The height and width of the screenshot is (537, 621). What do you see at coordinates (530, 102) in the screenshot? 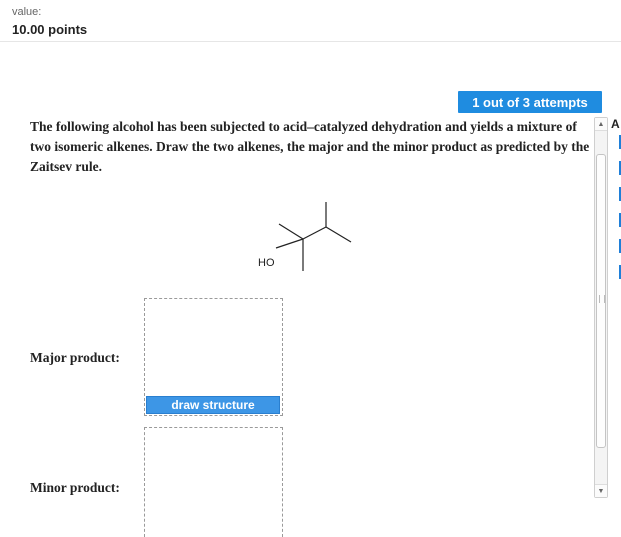
I see `attempts-badge: 1 out of 3 attempts` at bounding box center [530, 102].